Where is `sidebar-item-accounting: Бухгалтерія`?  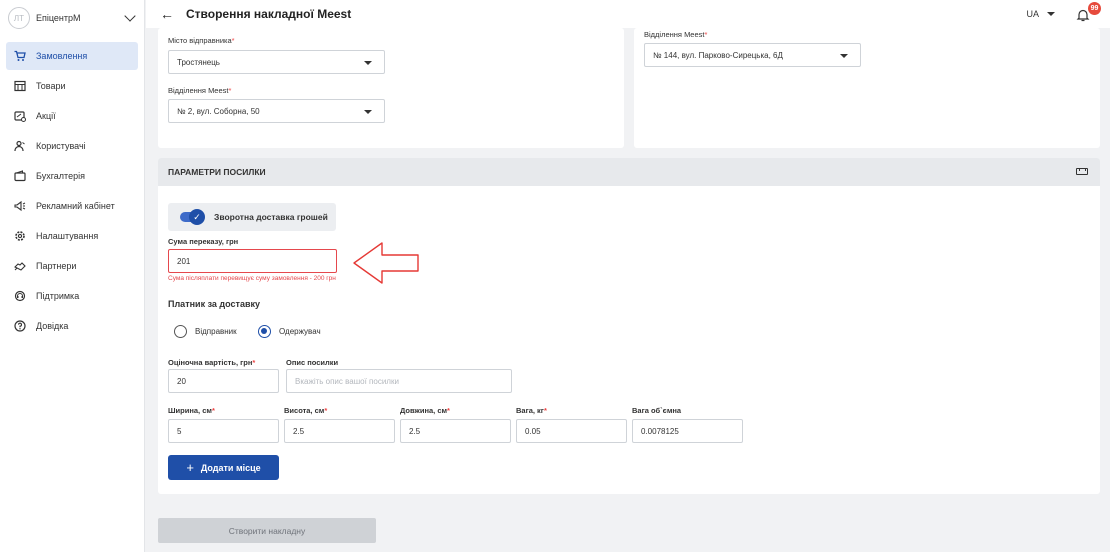 sidebar-item-accounting: Бухгалтерія is located at coordinates (72, 176).